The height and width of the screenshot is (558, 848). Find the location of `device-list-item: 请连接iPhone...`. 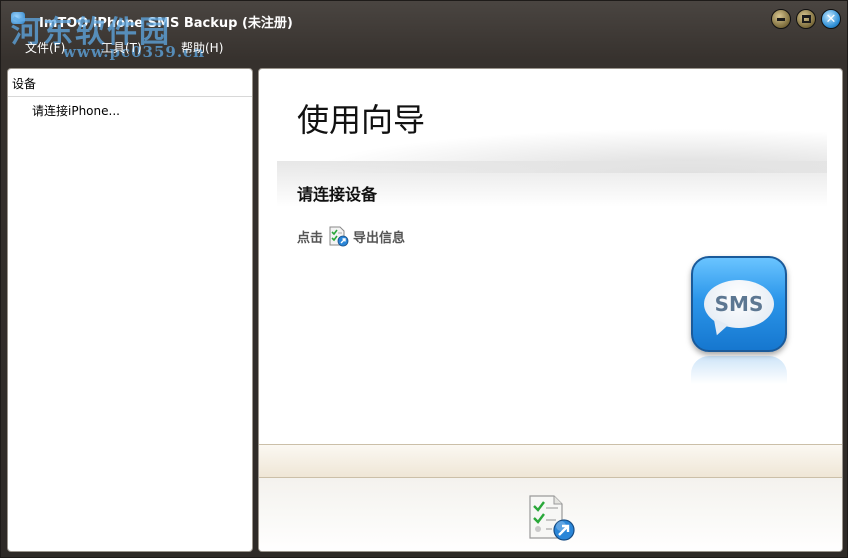

device-list-item: 请连接iPhone... is located at coordinates (76, 110).